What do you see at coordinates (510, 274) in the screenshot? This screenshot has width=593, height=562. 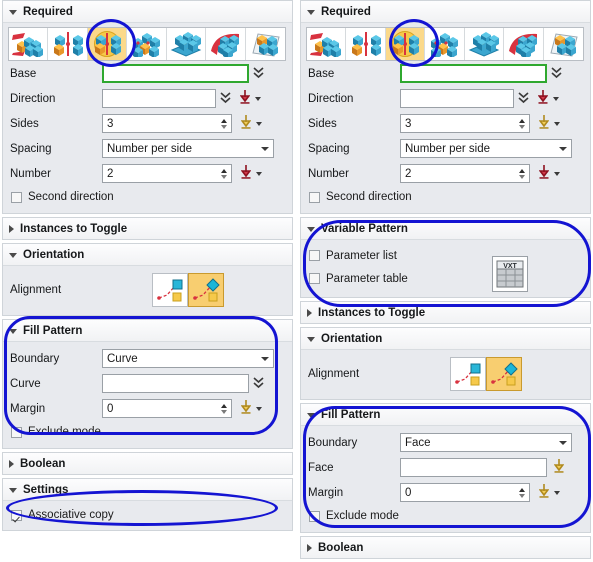 I see `parameter-table-icon: VXT` at bounding box center [510, 274].